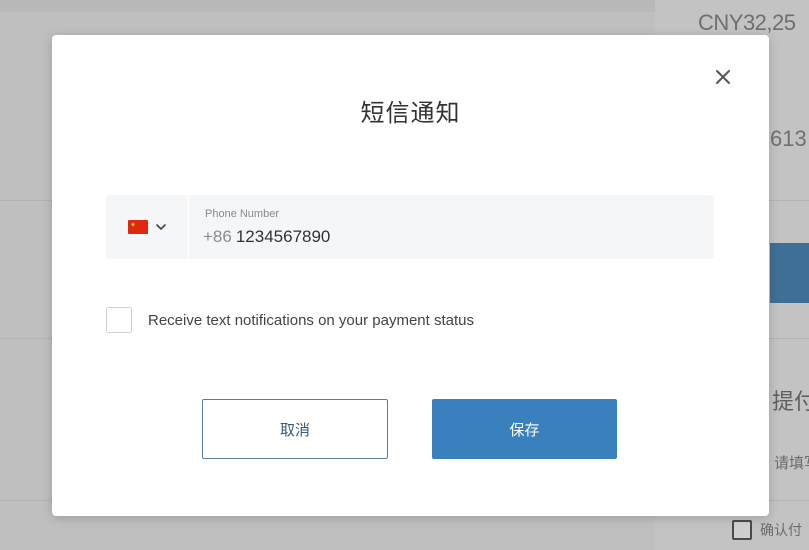  Describe the element at coordinates (410, 113) in the screenshot. I see `dialog-title: 短信通知` at that location.